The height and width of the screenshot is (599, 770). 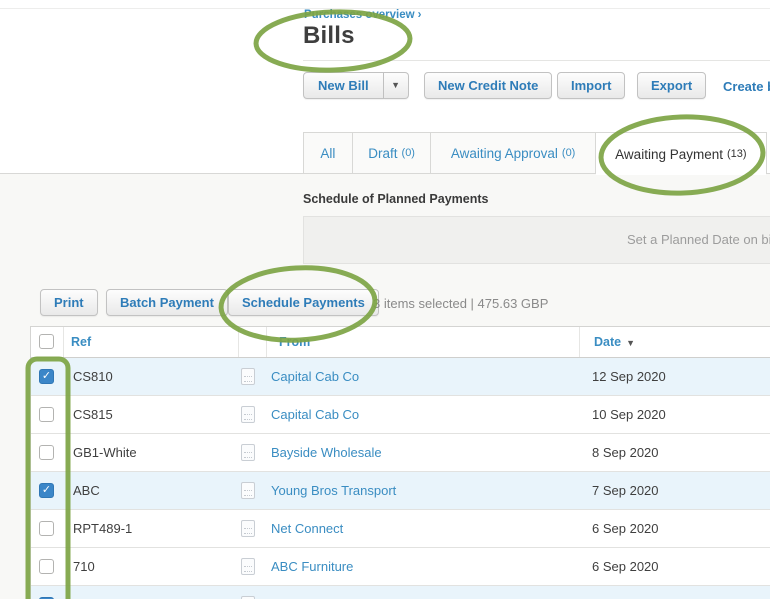 I want to click on bill-ref: RPT445-1, so click(x=102, y=592).